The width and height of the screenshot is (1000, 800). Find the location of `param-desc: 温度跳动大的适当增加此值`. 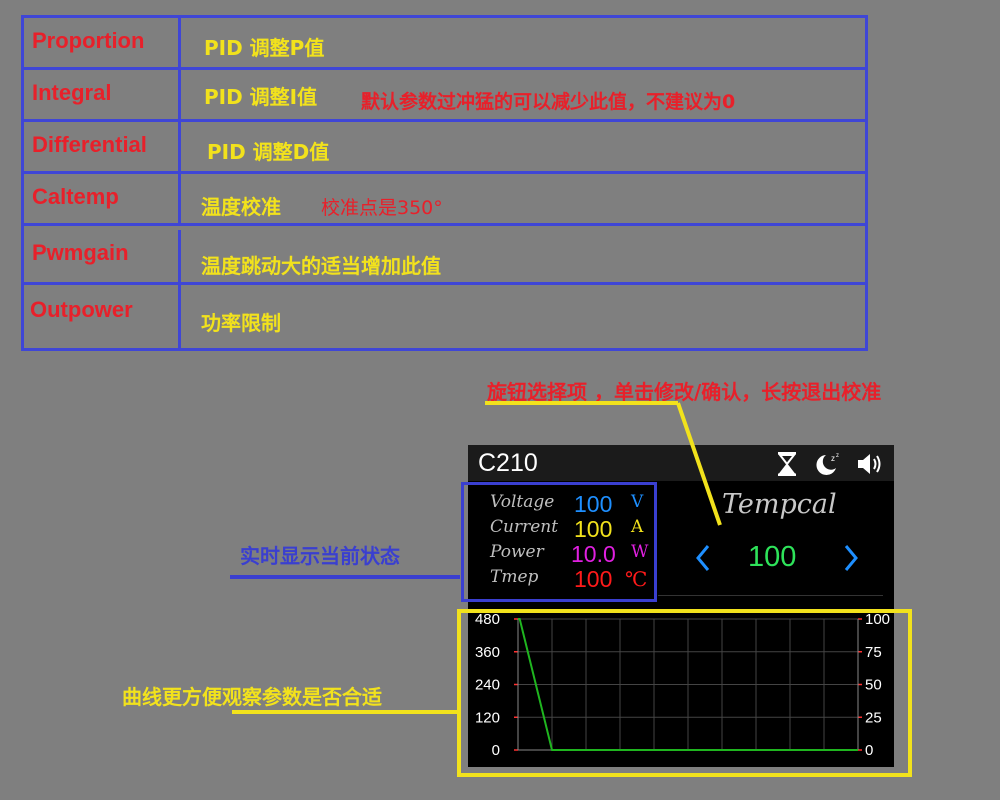

param-desc: 温度跳动大的适当增加此值 is located at coordinates (321, 266).